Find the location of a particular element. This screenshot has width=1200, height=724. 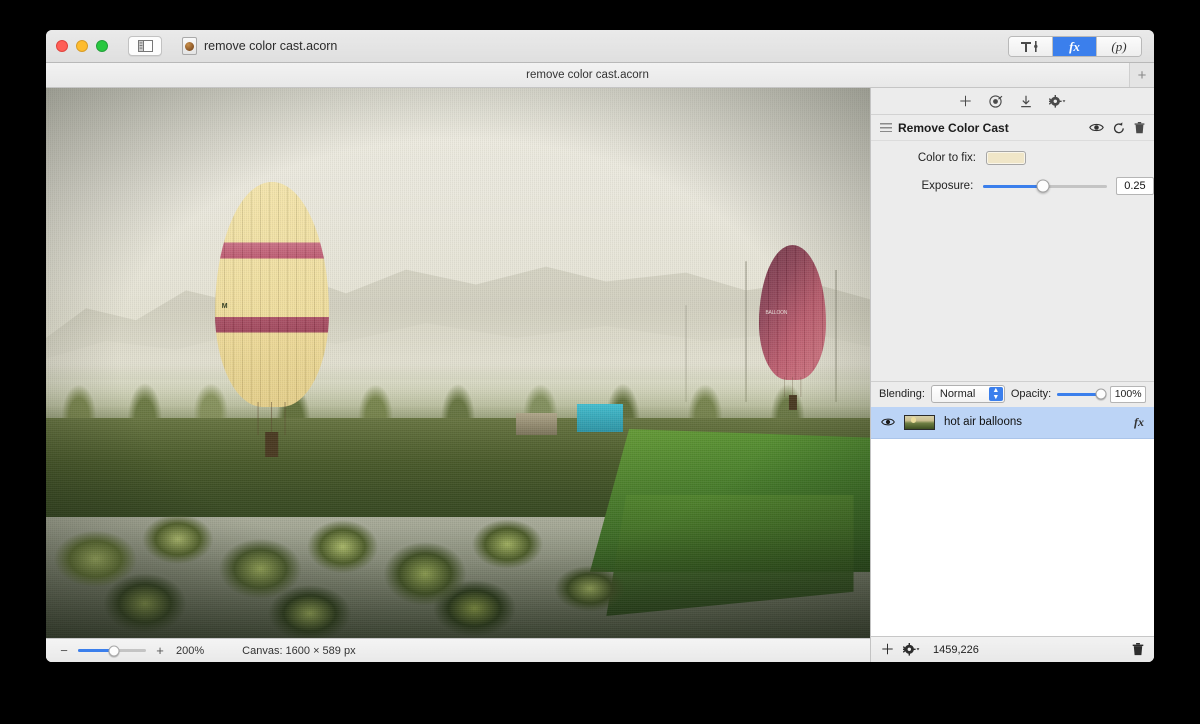

opacity-value-field: 100% is located at coordinates (1128, 394).